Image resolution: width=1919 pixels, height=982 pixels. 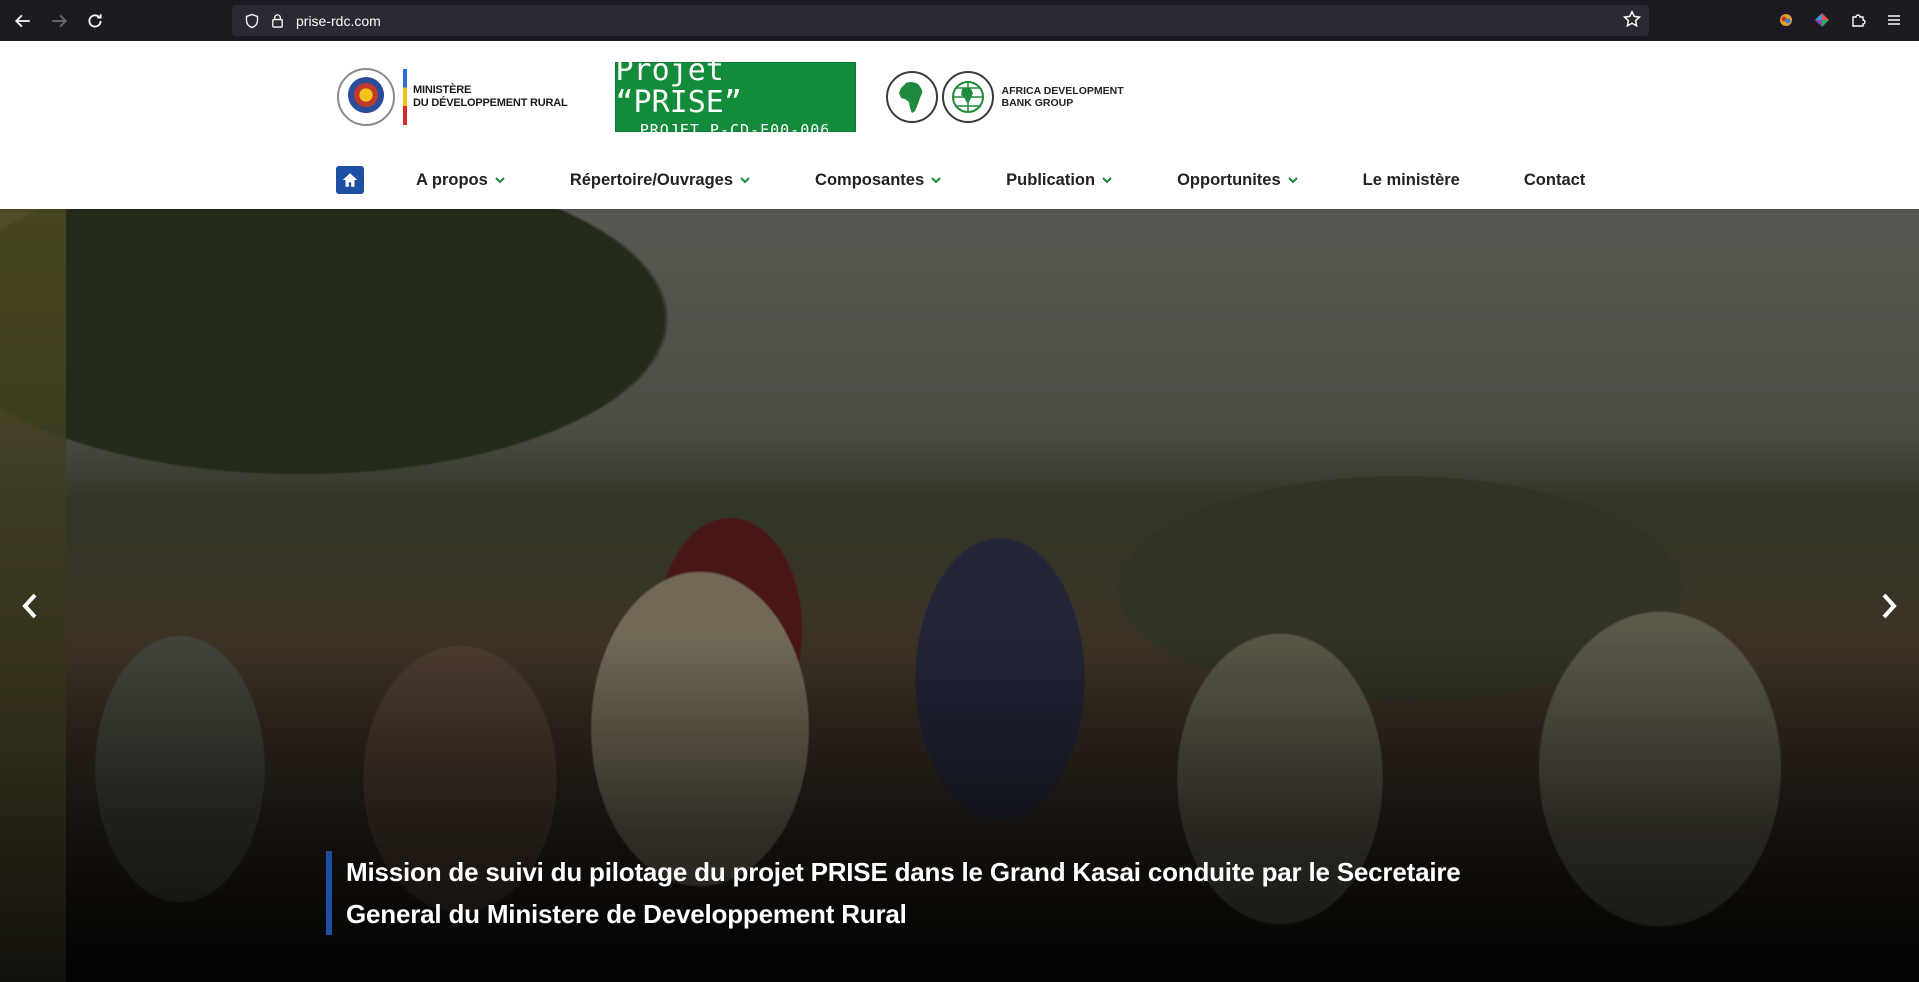 What do you see at coordinates (870, 179) in the screenshot?
I see `nav-item-label: Composantes` at bounding box center [870, 179].